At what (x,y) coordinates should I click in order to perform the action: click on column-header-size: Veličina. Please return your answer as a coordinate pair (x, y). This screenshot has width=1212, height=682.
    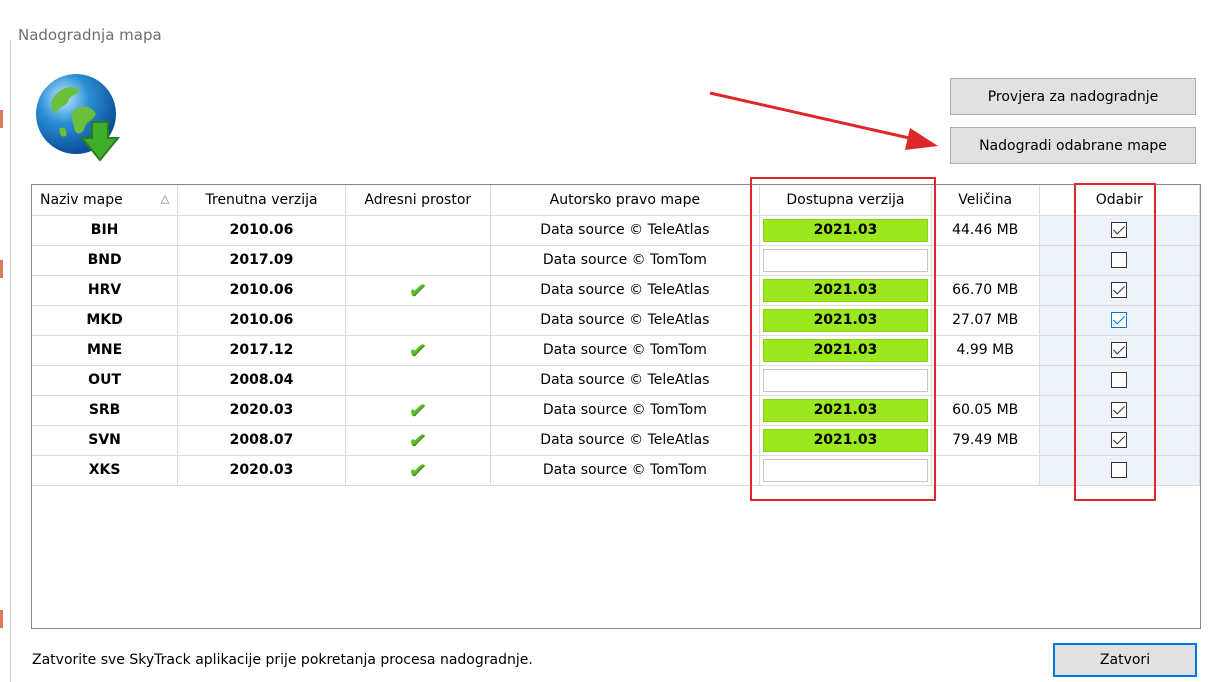
    Looking at the image, I should click on (985, 200).